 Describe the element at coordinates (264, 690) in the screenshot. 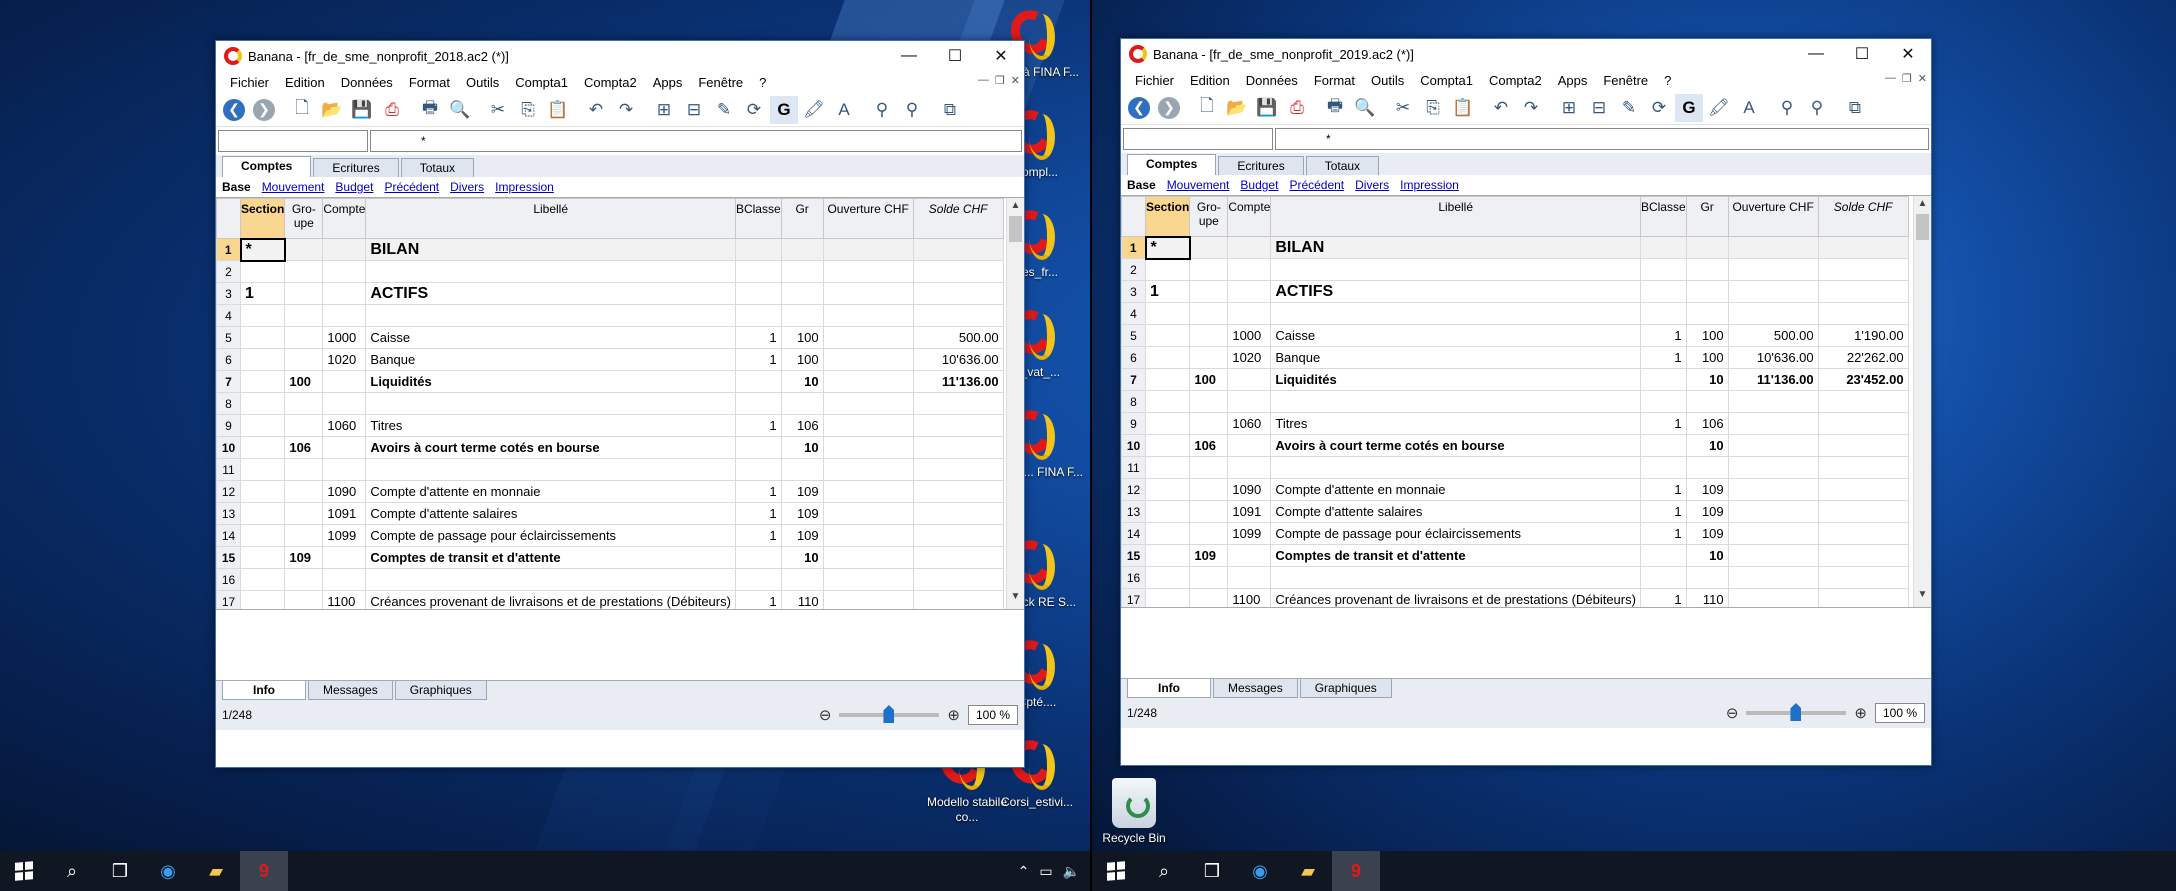

I see `bottom-tab-info: Info` at that location.